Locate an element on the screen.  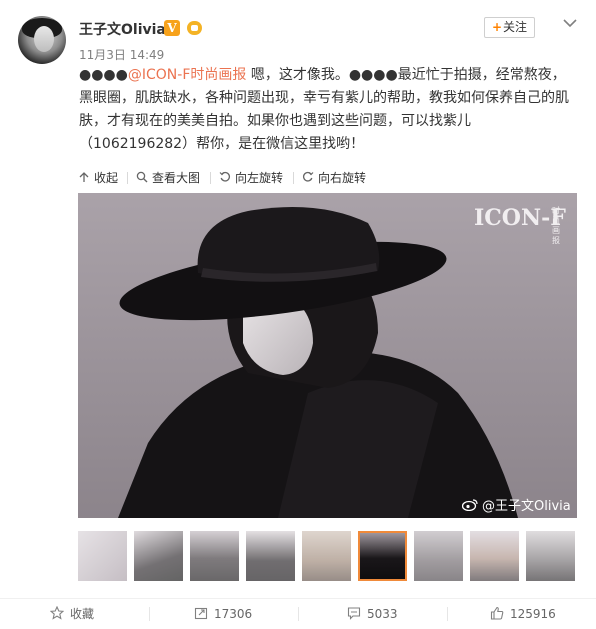
star-icon is located at coordinates (57, 613).